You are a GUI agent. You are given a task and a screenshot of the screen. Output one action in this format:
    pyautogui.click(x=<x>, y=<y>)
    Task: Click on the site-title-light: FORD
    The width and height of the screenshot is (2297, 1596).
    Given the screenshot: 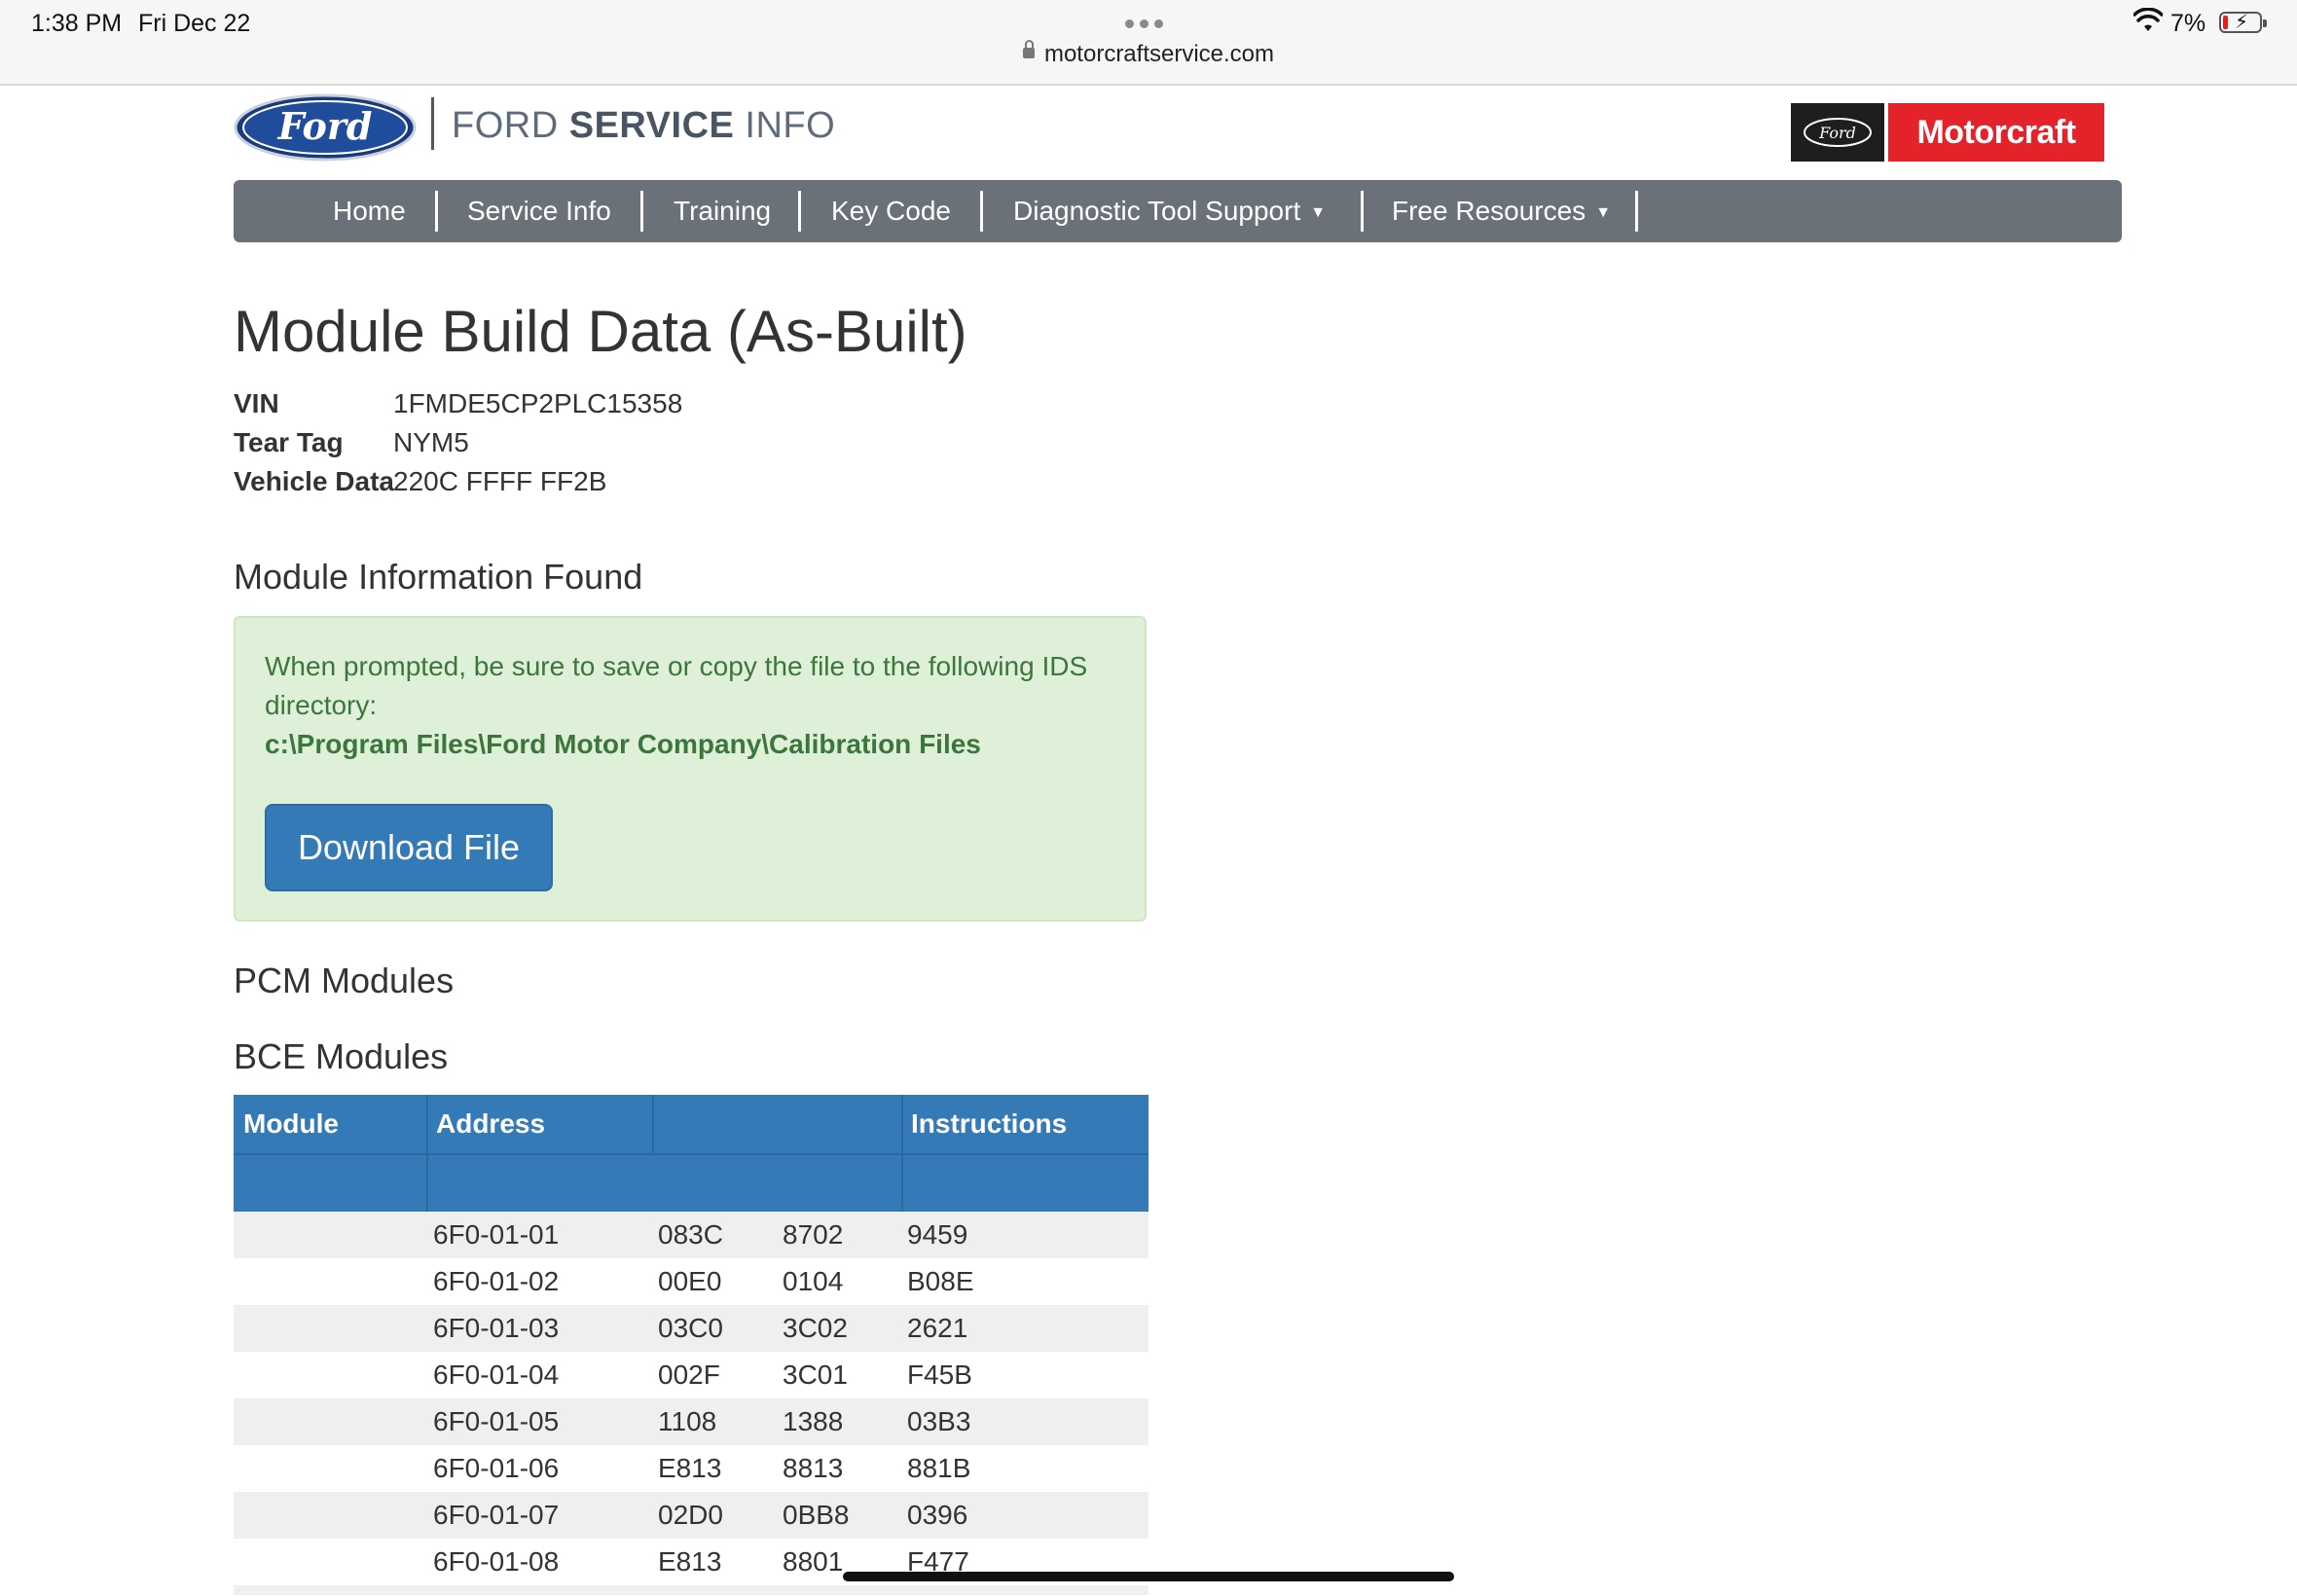 What is the action you would take?
    pyautogui.click(x=510, y=126)
    